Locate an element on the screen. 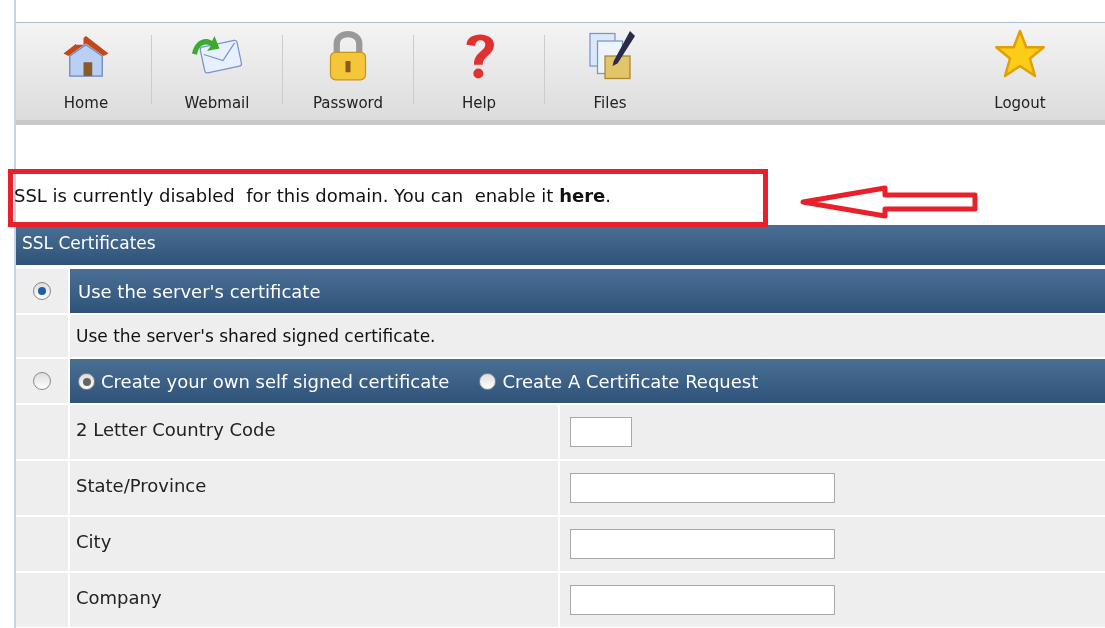 This screenshot has height=628, width=1105. here-link: here is located at coordinates (582, 195).